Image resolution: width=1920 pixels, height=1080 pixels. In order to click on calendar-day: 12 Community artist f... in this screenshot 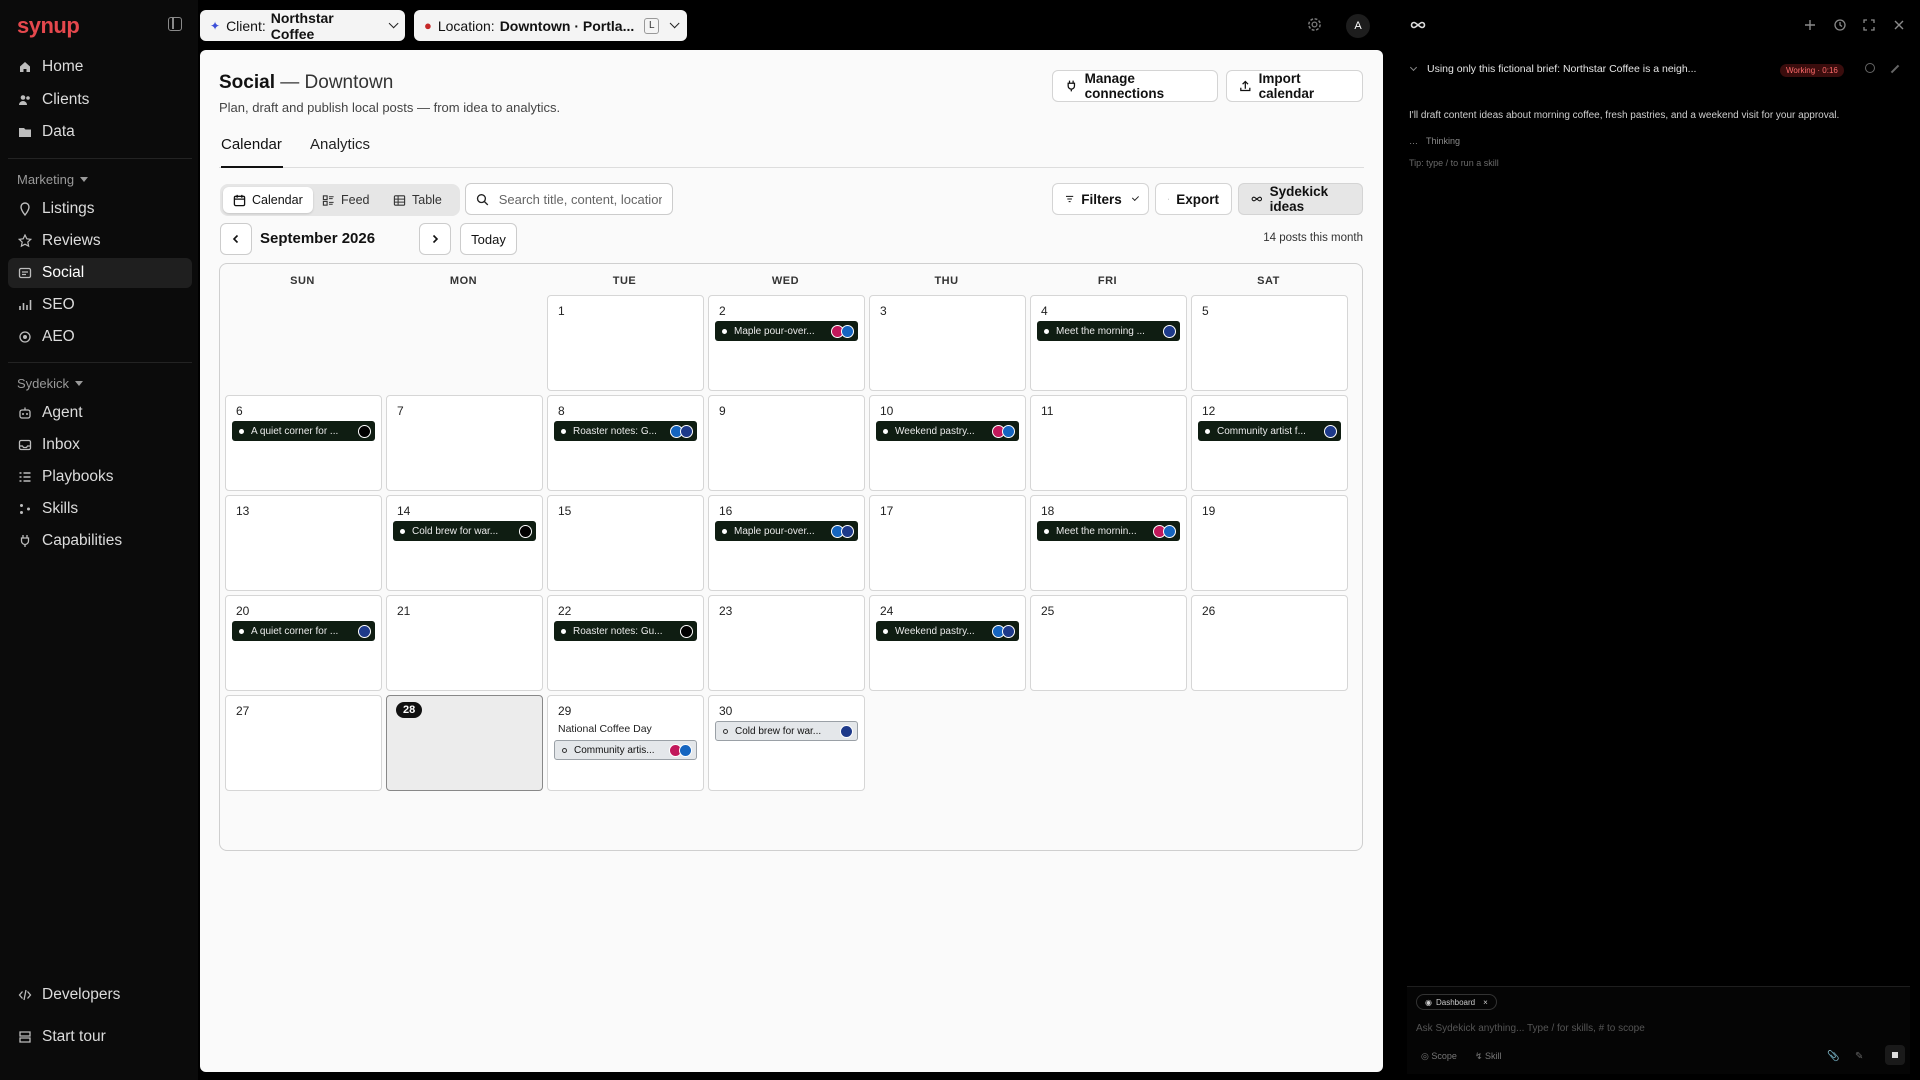, I will do `click(1269, 443)`.